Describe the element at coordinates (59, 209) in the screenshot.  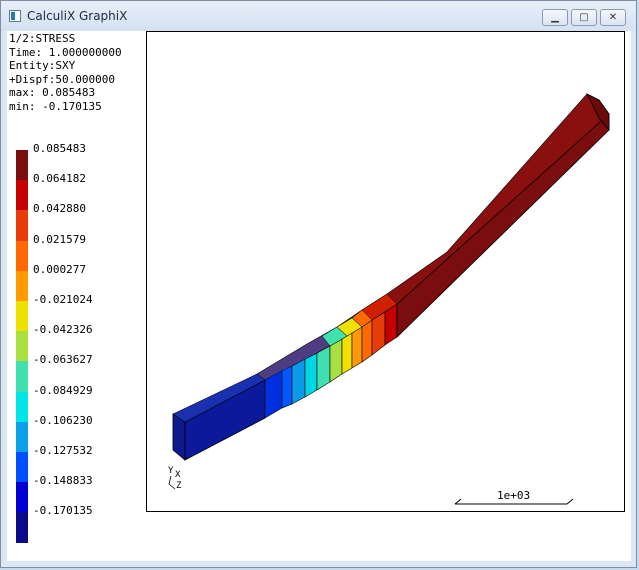
I see `legend-label: 0.042880` at that location.